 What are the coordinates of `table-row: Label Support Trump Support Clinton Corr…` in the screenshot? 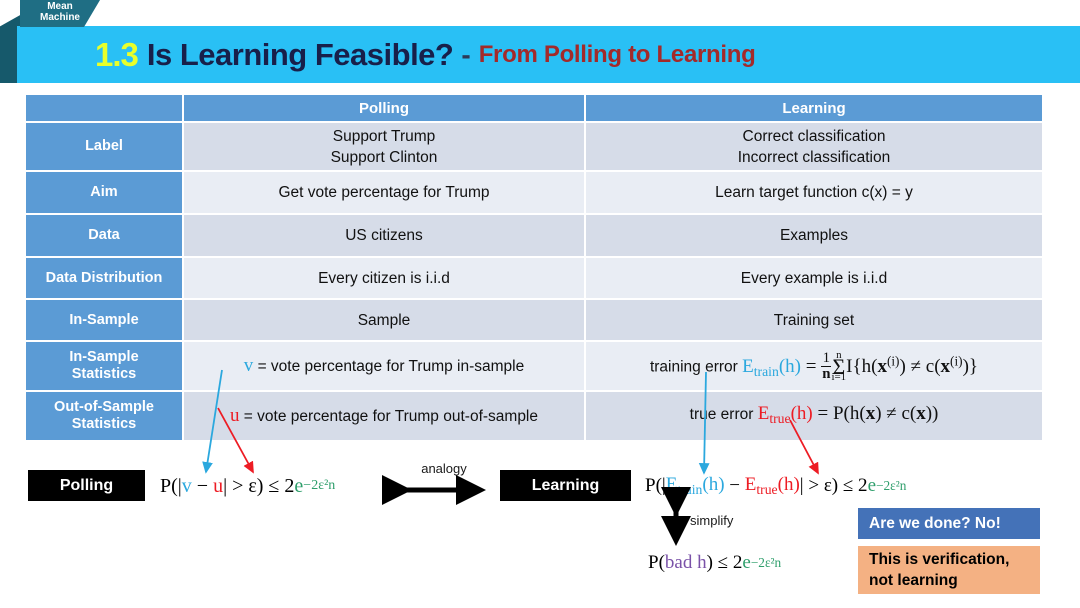 It's located at (534, 146).